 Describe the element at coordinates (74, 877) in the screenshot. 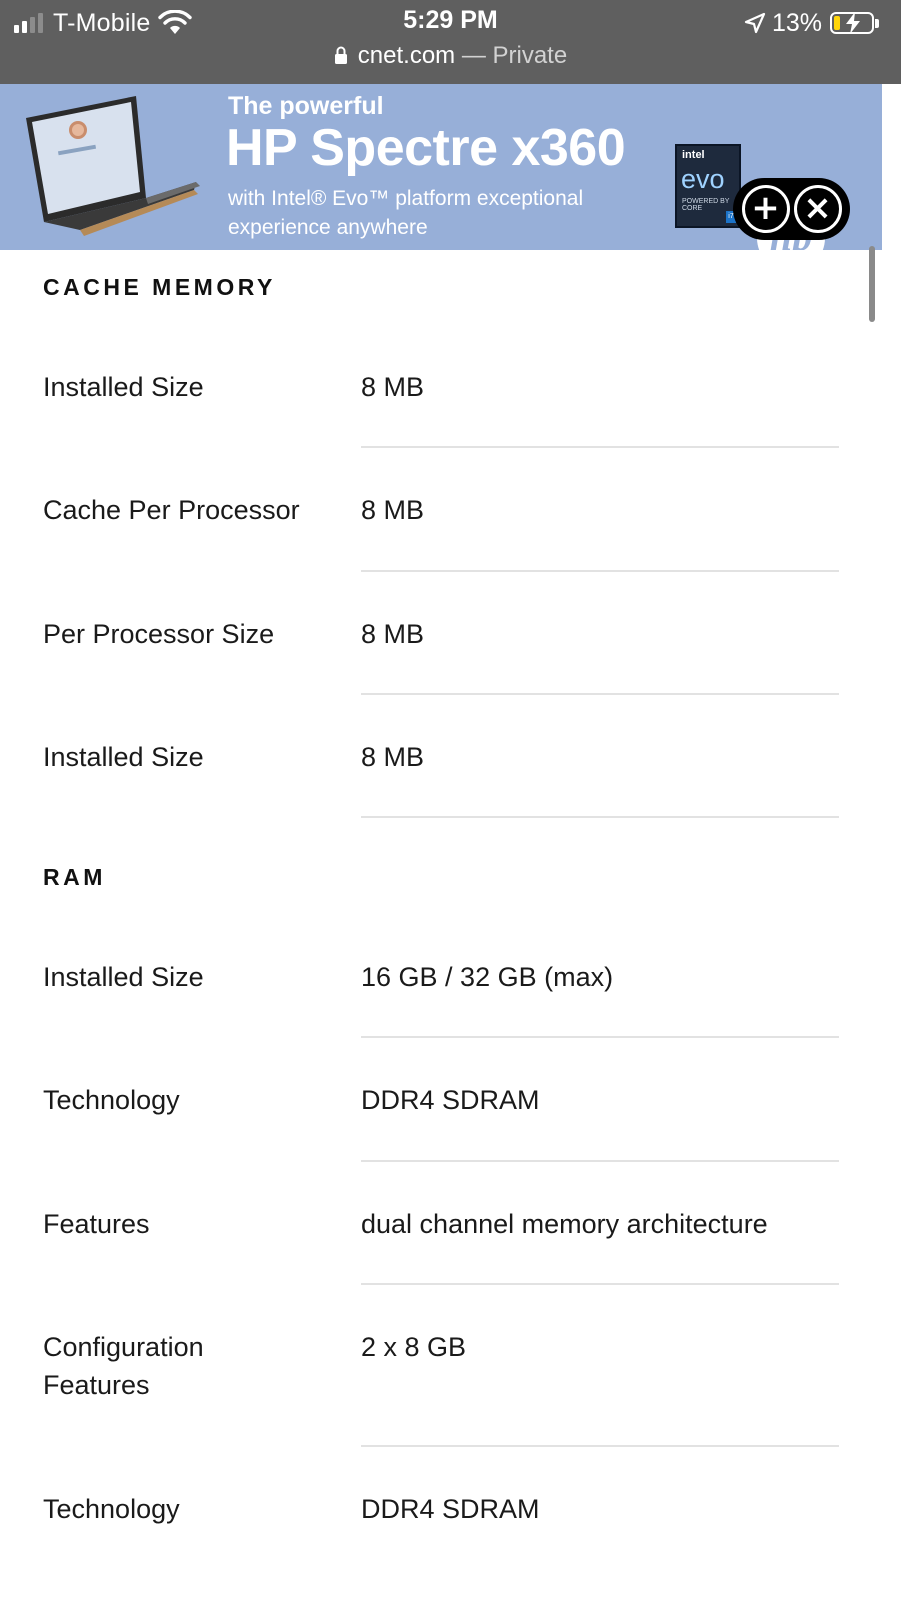

I see `section-title-ram: RAM` at that location.